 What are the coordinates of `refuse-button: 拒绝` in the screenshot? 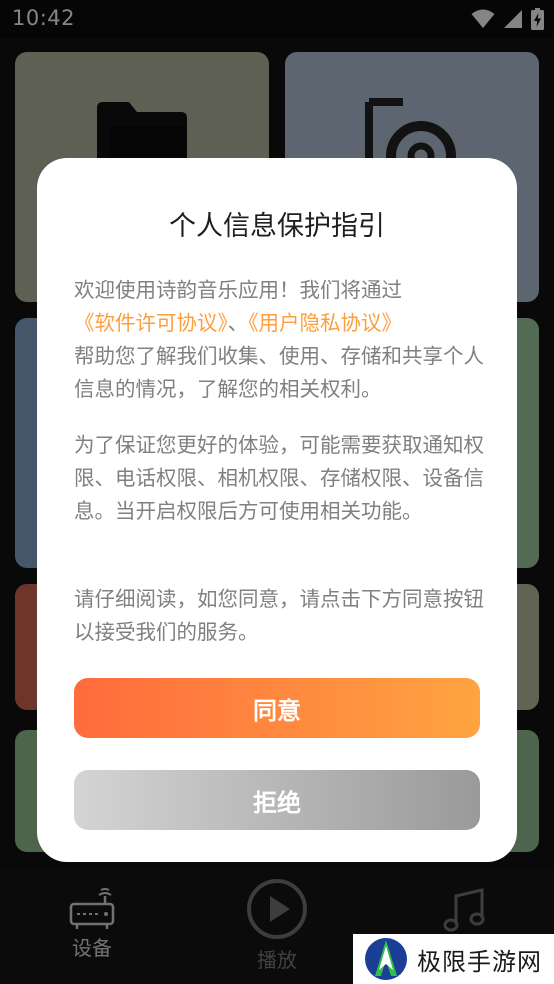 It's located at (277, 800).